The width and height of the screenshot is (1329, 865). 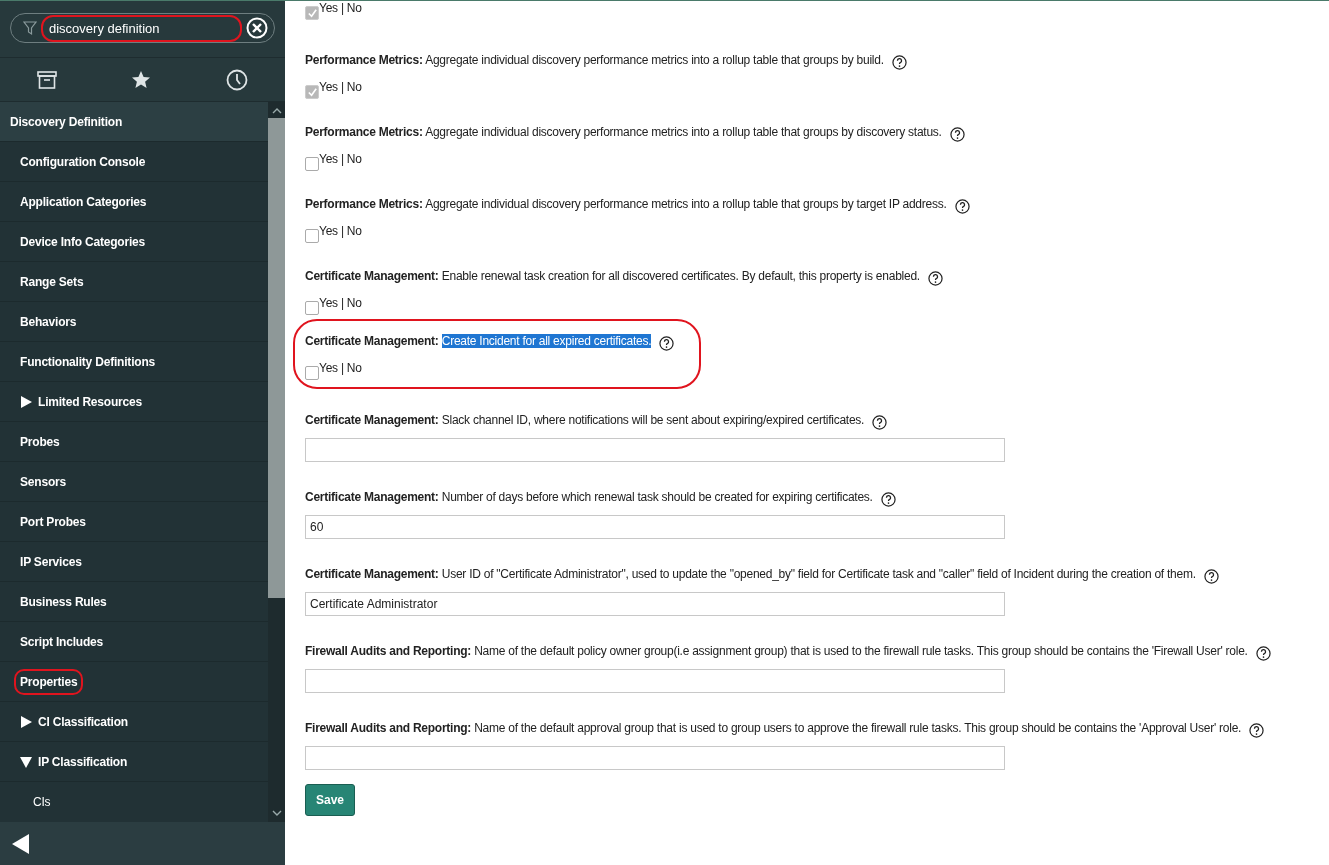 I want to click on clock-icon, so click(x=236, y=79).